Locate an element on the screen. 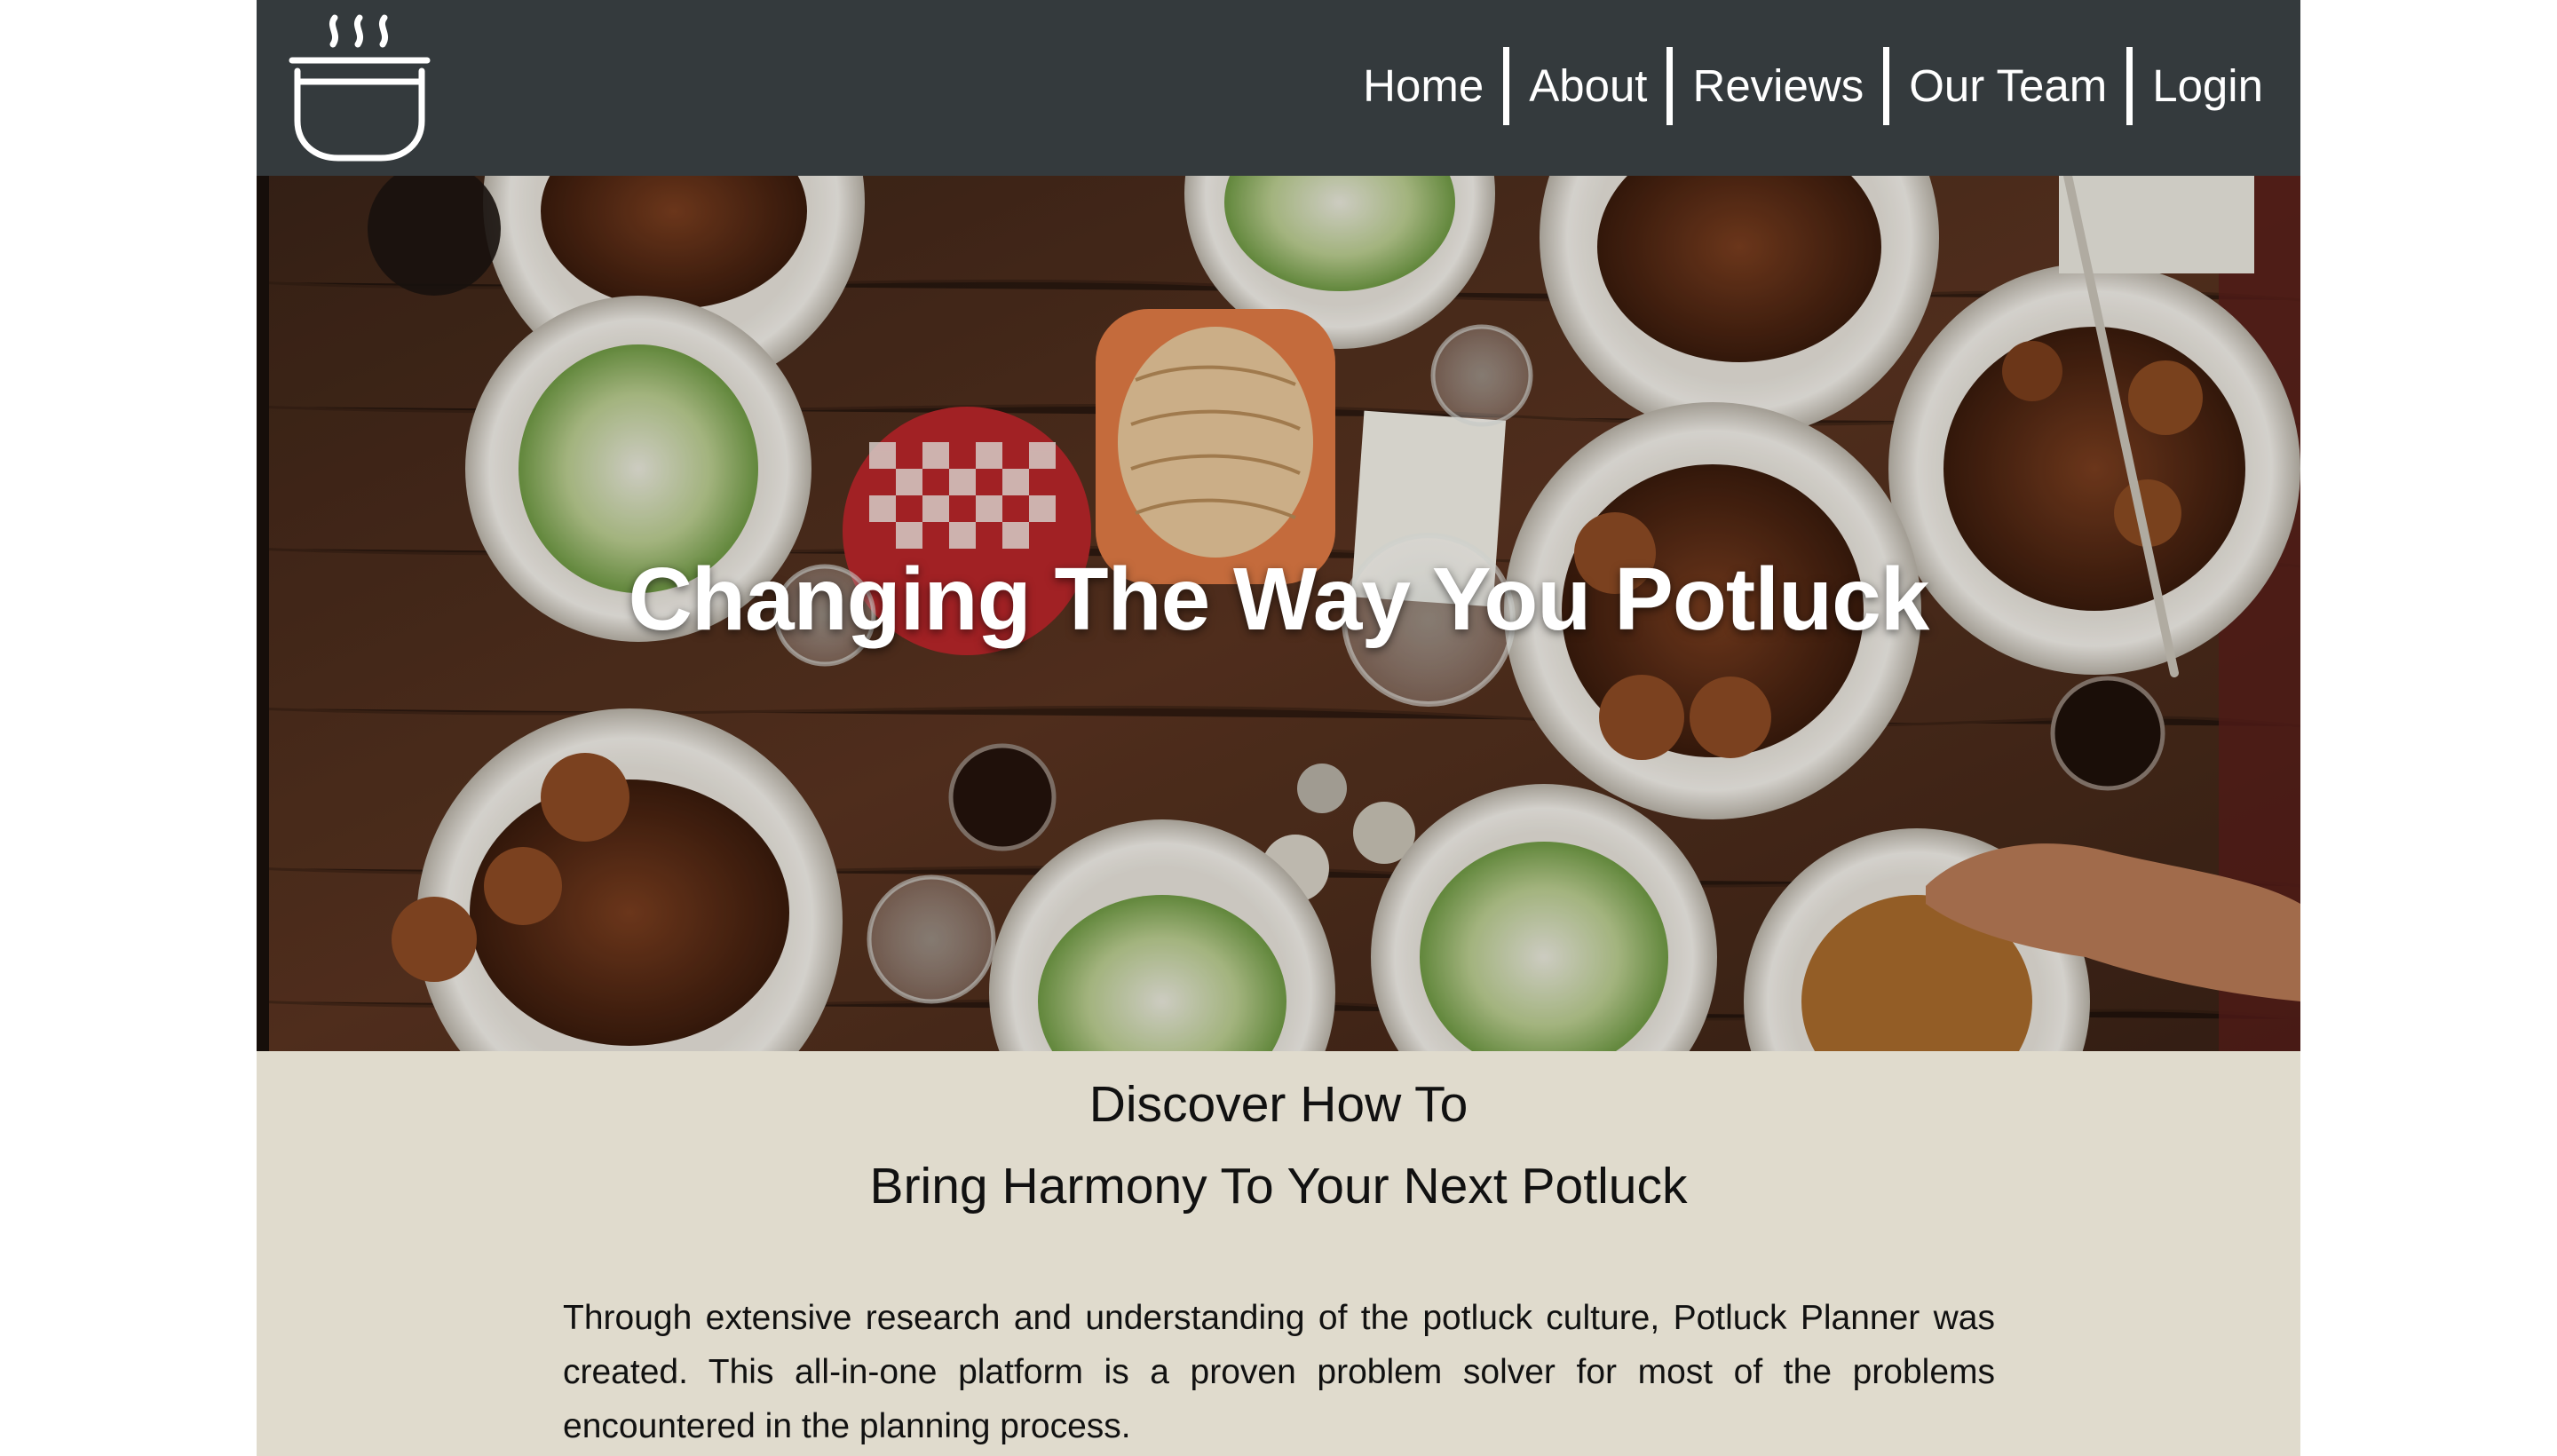 The image size is (2557, 1456). intro-heading-line1: Discover How To is located at coordinates (1278, 1104).